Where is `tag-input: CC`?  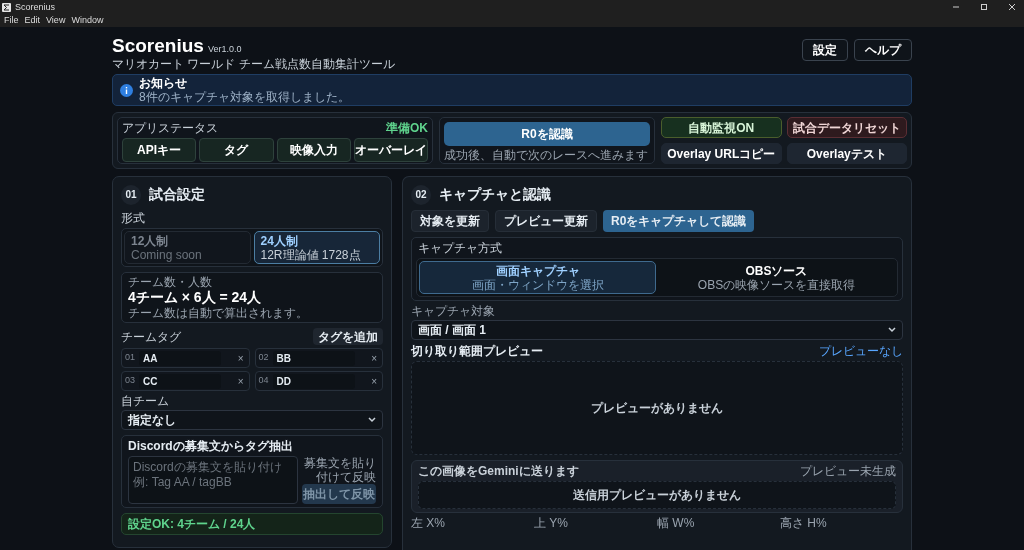 tag-input: CC is located at coordinates (180, 381).